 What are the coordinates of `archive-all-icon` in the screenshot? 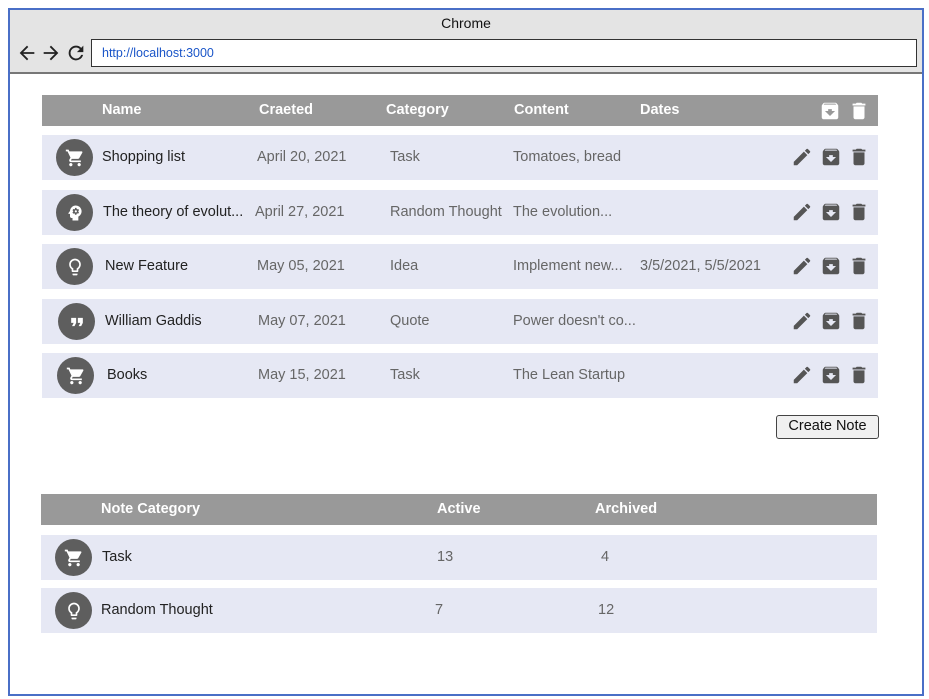 It's located at (830, 111).